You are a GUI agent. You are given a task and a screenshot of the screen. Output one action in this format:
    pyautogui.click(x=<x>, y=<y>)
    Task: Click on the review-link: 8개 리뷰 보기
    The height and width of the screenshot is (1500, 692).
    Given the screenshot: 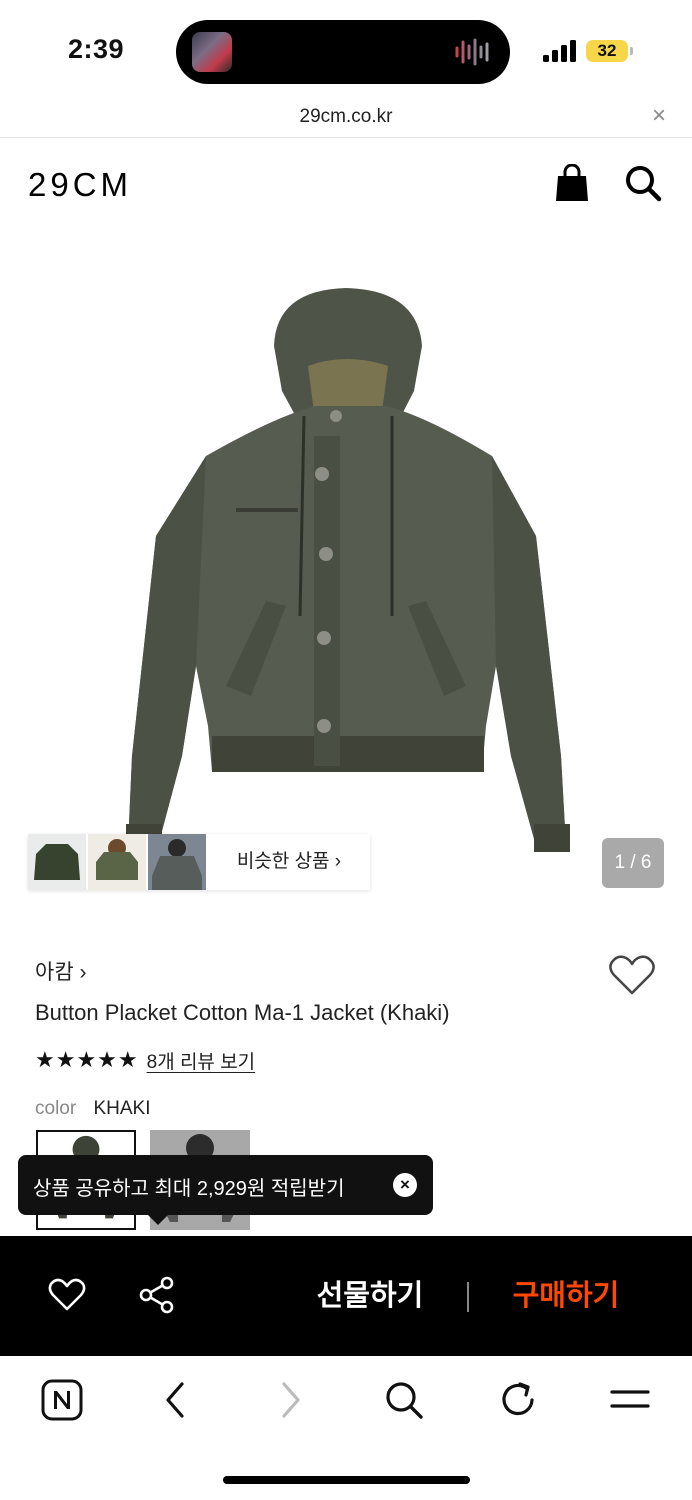 What is the action you would take?
    pyautogui.click(x=201, y=1060)
    